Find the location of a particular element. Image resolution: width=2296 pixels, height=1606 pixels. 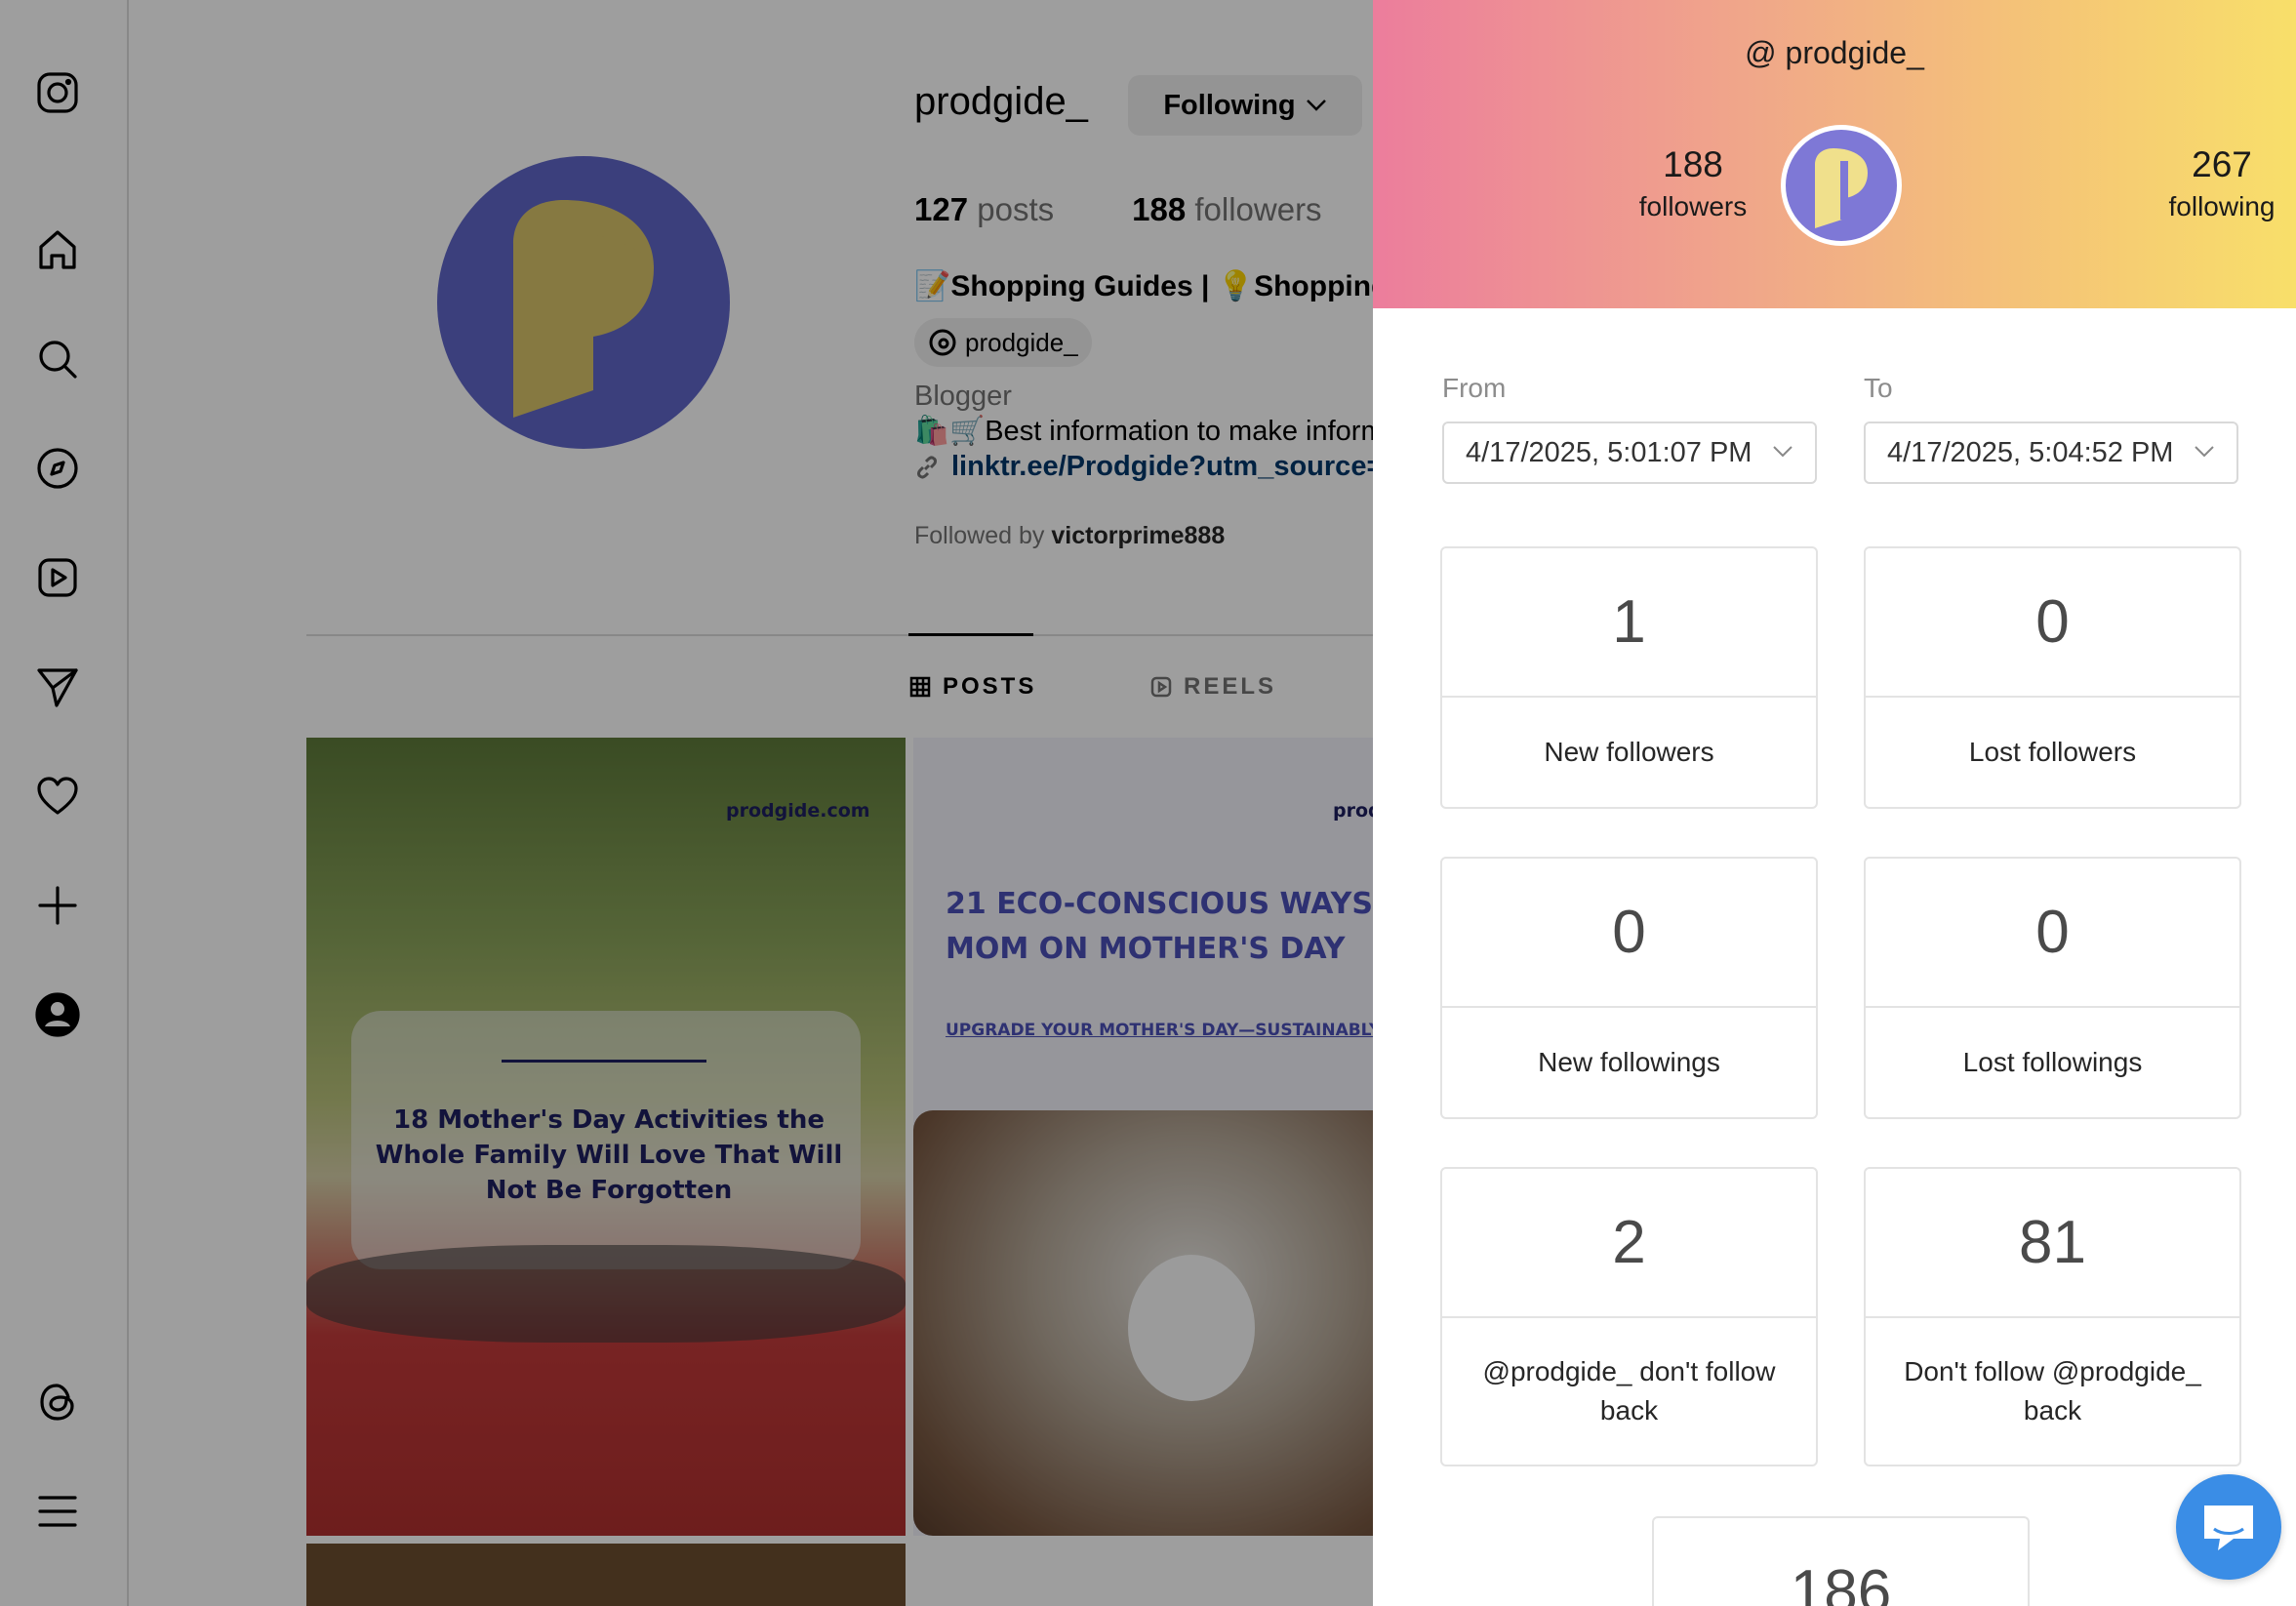

from-date-select: 4/17/2025, 5:01:07 PM is located at coordinates (1630, 453).